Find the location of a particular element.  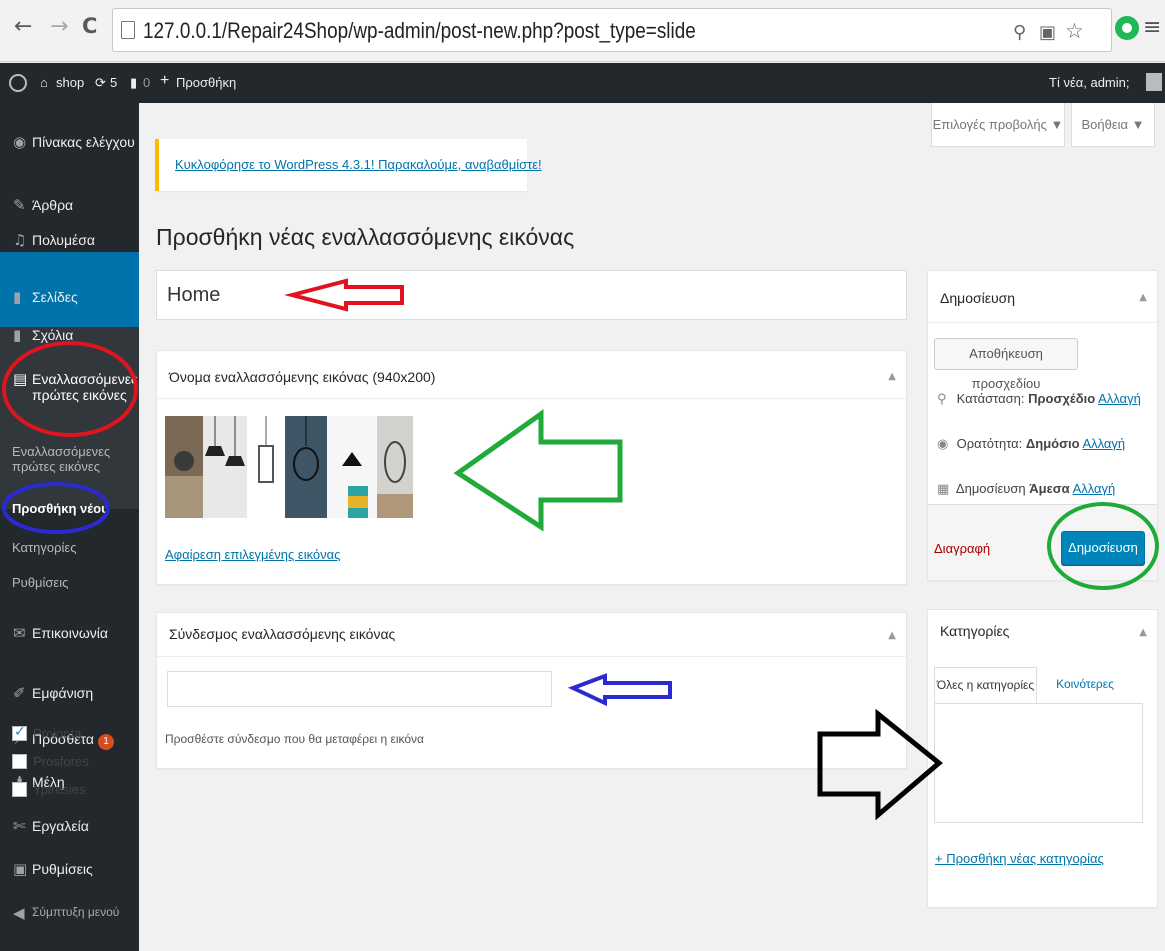

wordpress-logo-icon is located at coordinates (18, 83).